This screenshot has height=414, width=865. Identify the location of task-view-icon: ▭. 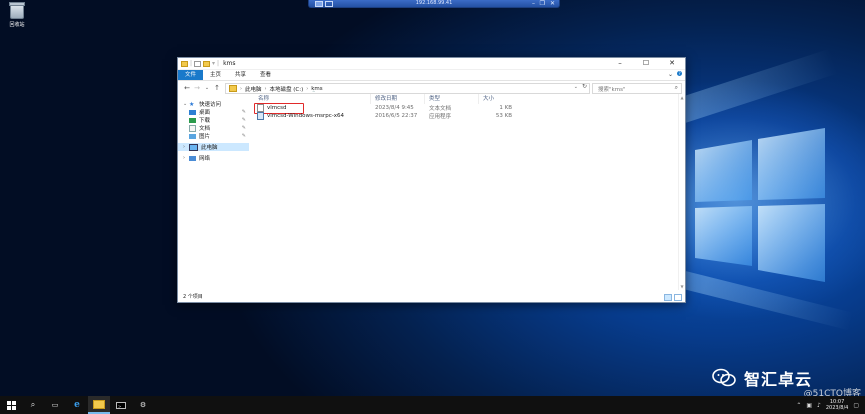
(55, 405).